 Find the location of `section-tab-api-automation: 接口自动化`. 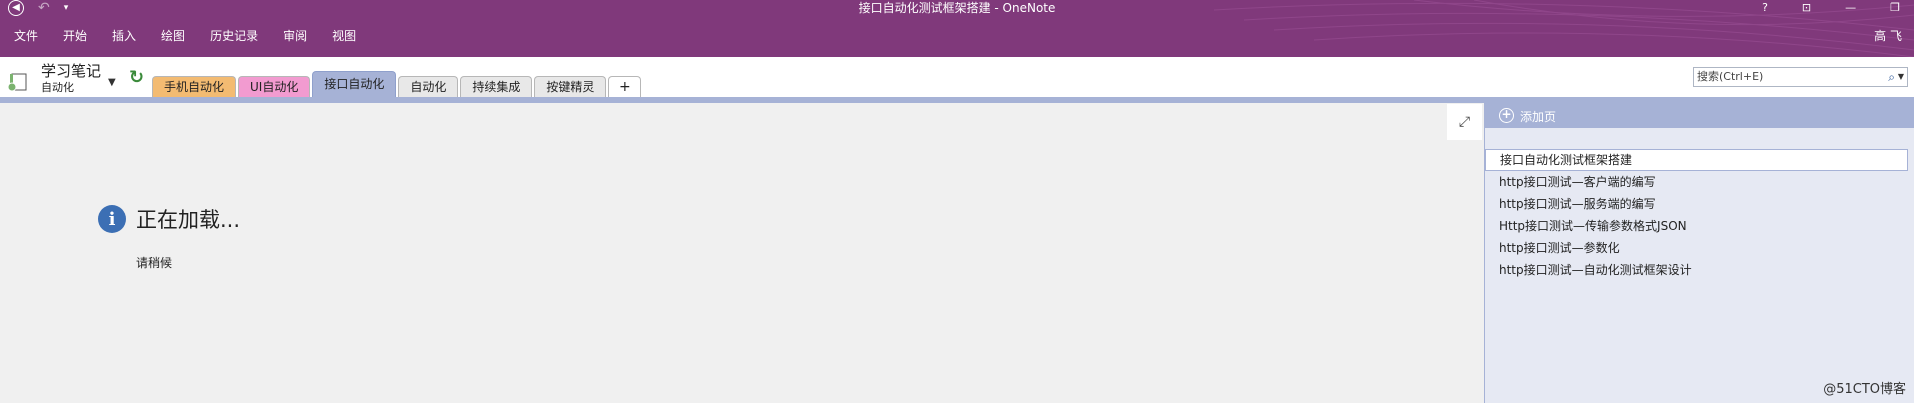

section-tab-api-automation: 接口自动化 is located at coordinates (354, 84).